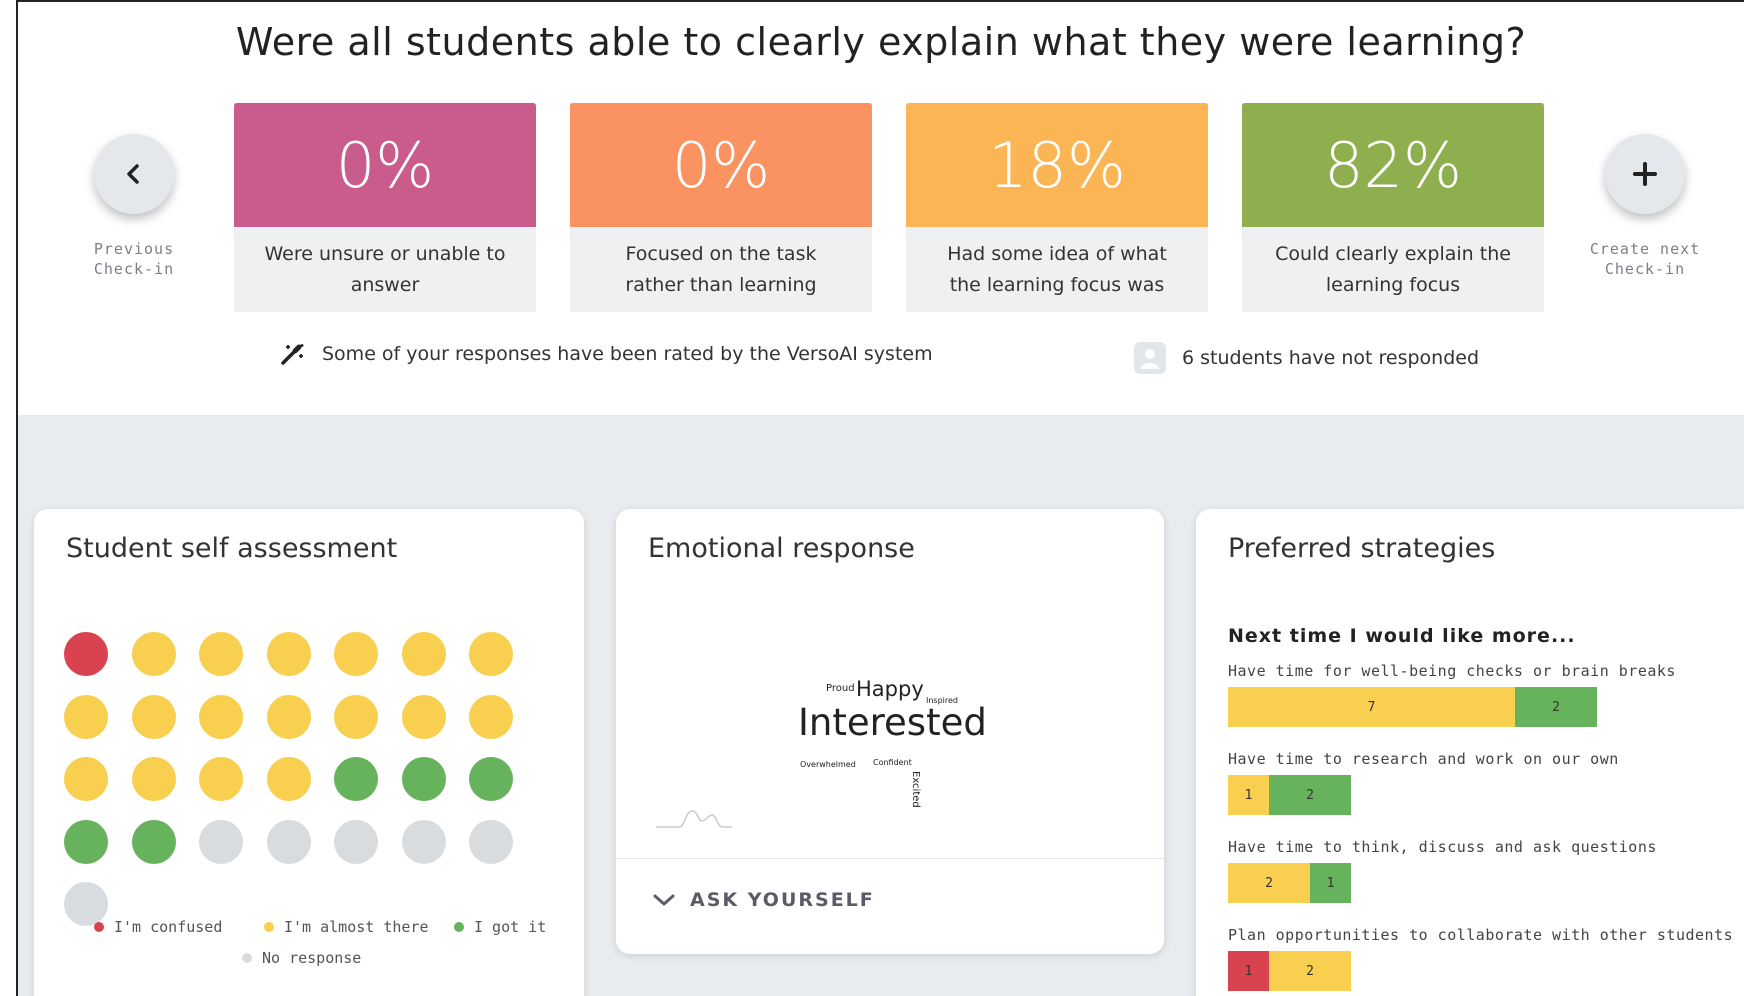  I want to click on stat-label: Were unsure or unable to answer, so click(385, 269).